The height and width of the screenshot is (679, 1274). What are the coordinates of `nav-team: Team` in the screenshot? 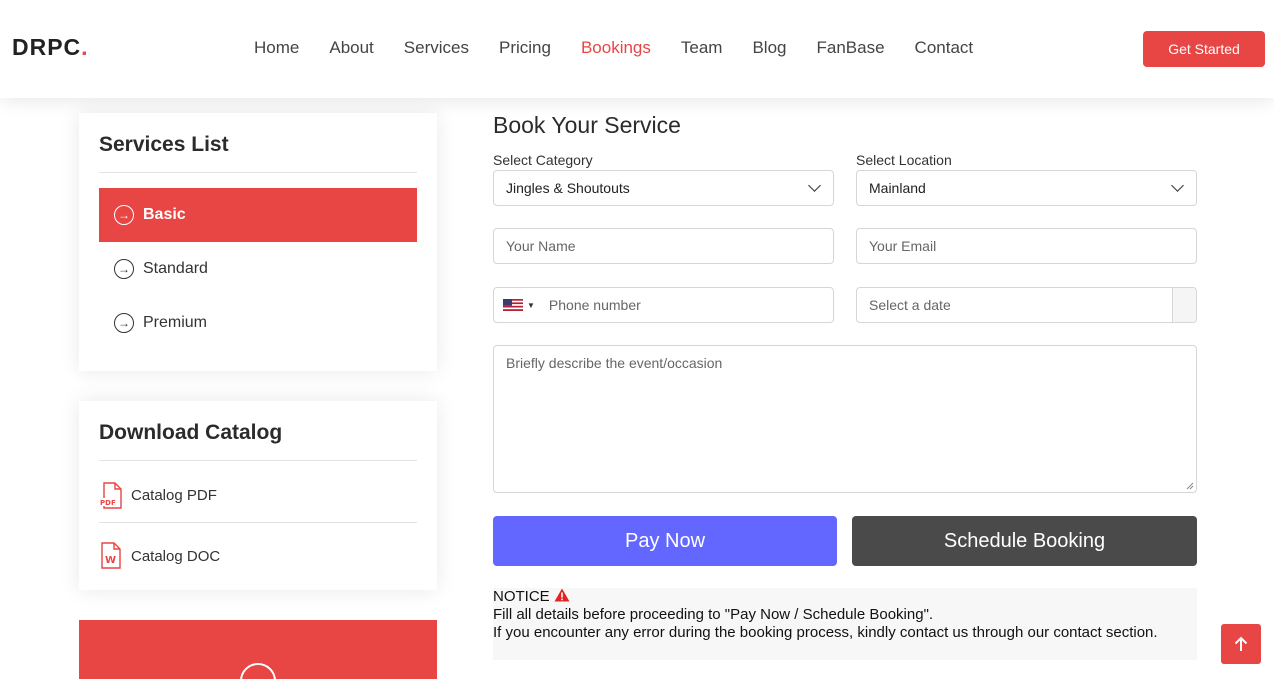 It's located at (702, 48).